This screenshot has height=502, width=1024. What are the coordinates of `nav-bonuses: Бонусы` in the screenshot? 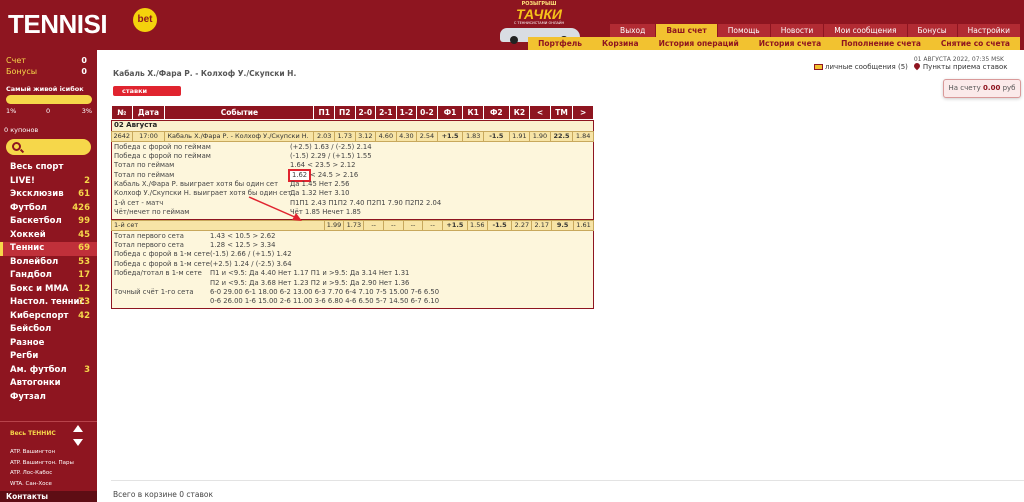 It's located at (932, 30).